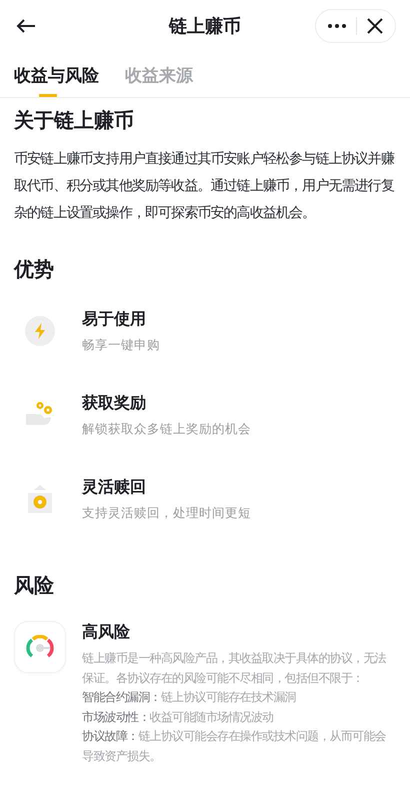 This screenshot has height=805, width=410. What do you see at coordinates (56, 80) in the screenshot?
I see `tab: 收益与风险` at bounding box center [56, 80].